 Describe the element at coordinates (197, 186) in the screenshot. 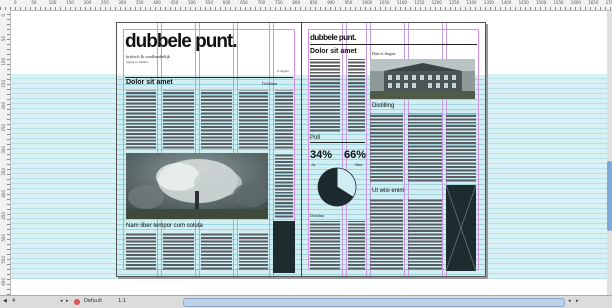

I see `tree-photo` at that location.